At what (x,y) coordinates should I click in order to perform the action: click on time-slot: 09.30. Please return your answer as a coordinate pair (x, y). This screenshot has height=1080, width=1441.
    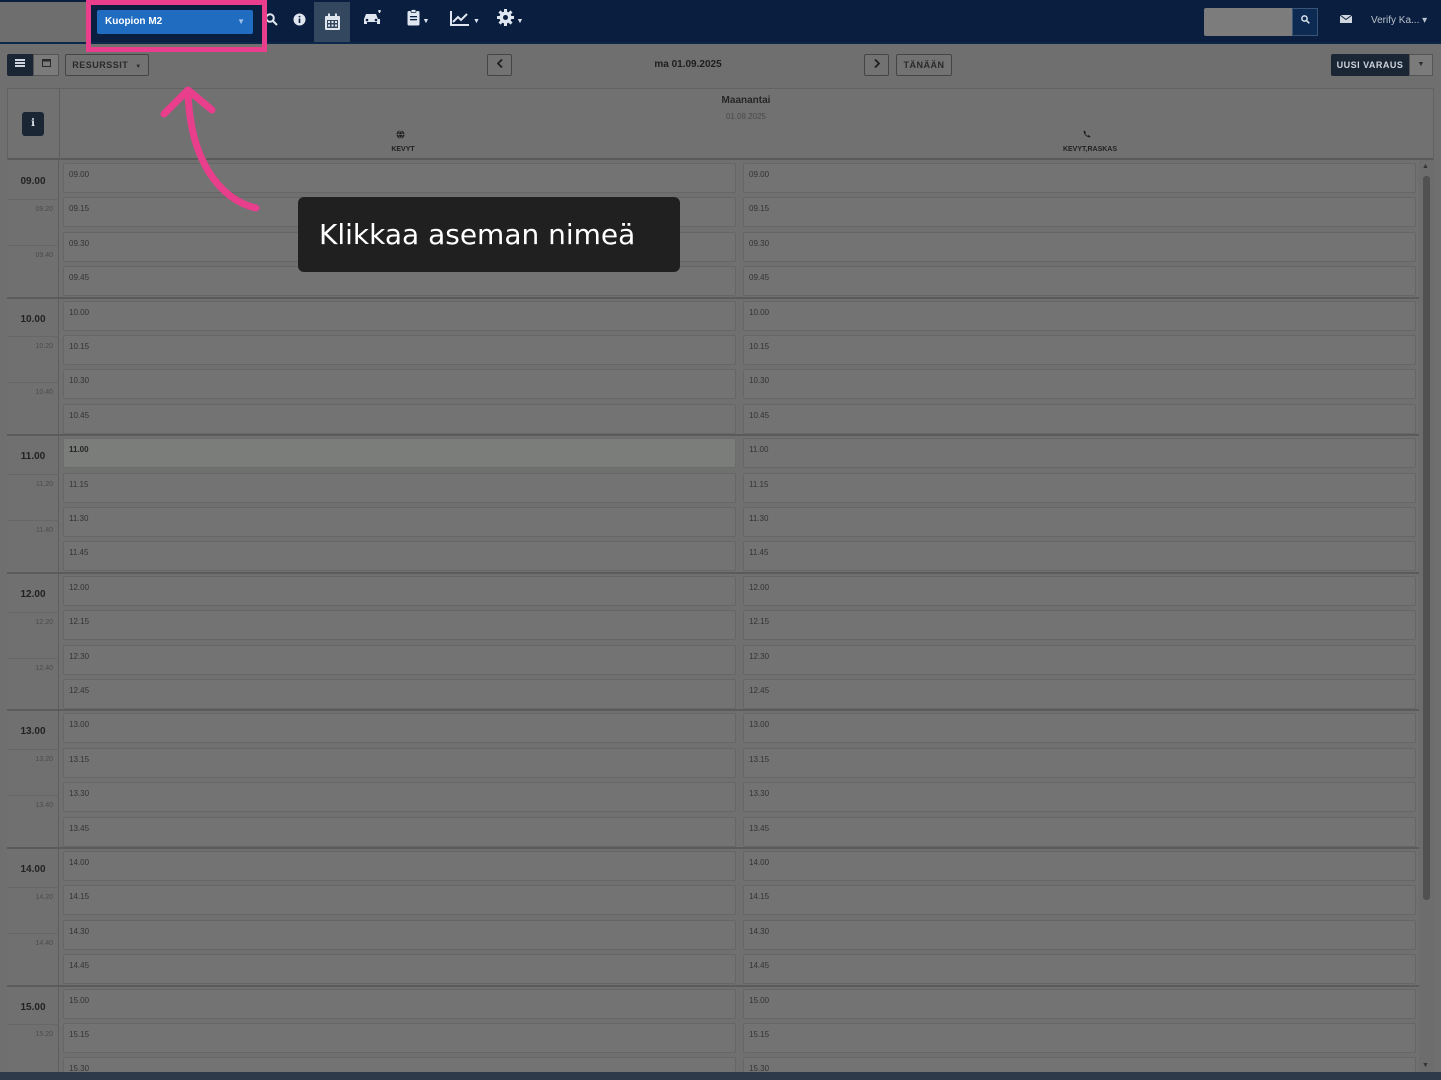
    Looking at the image, I should click on (1079, 246).